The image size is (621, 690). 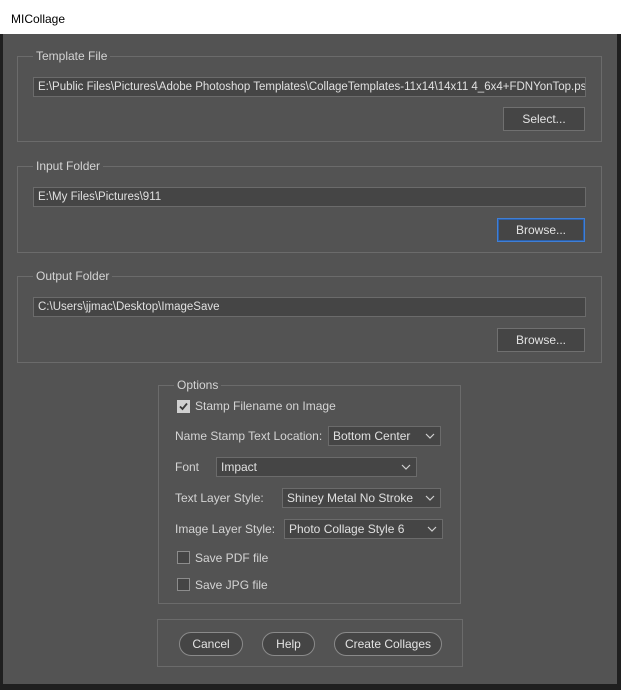 I want to click on image-layer-style-select: Photo Collage Style 6, so click(x=363, y=529).